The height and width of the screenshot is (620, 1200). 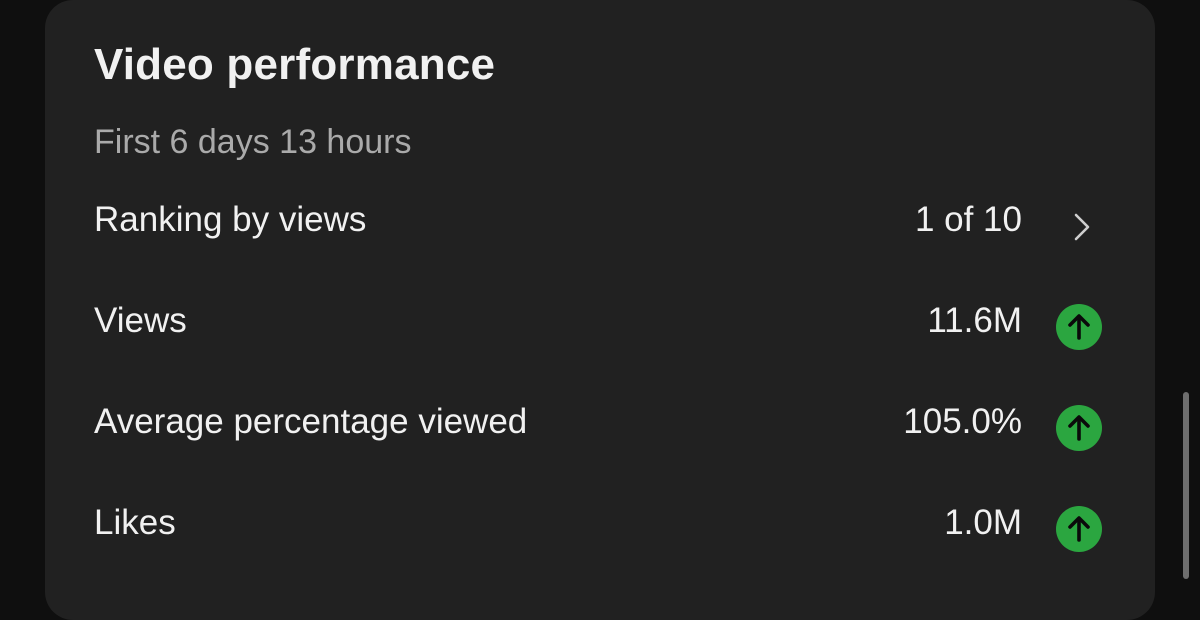 I want to click on ranking-label: Ranking by views, so click(x=230, y=219).